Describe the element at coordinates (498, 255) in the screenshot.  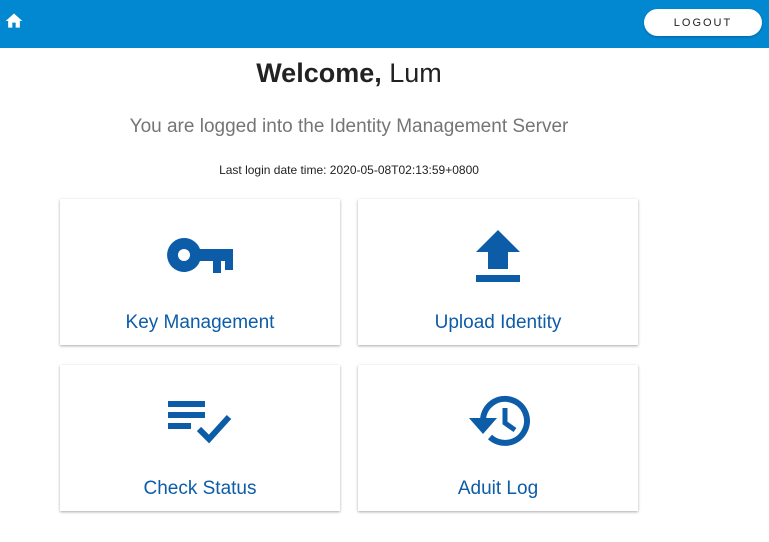
I see `upload-icon` at that location.